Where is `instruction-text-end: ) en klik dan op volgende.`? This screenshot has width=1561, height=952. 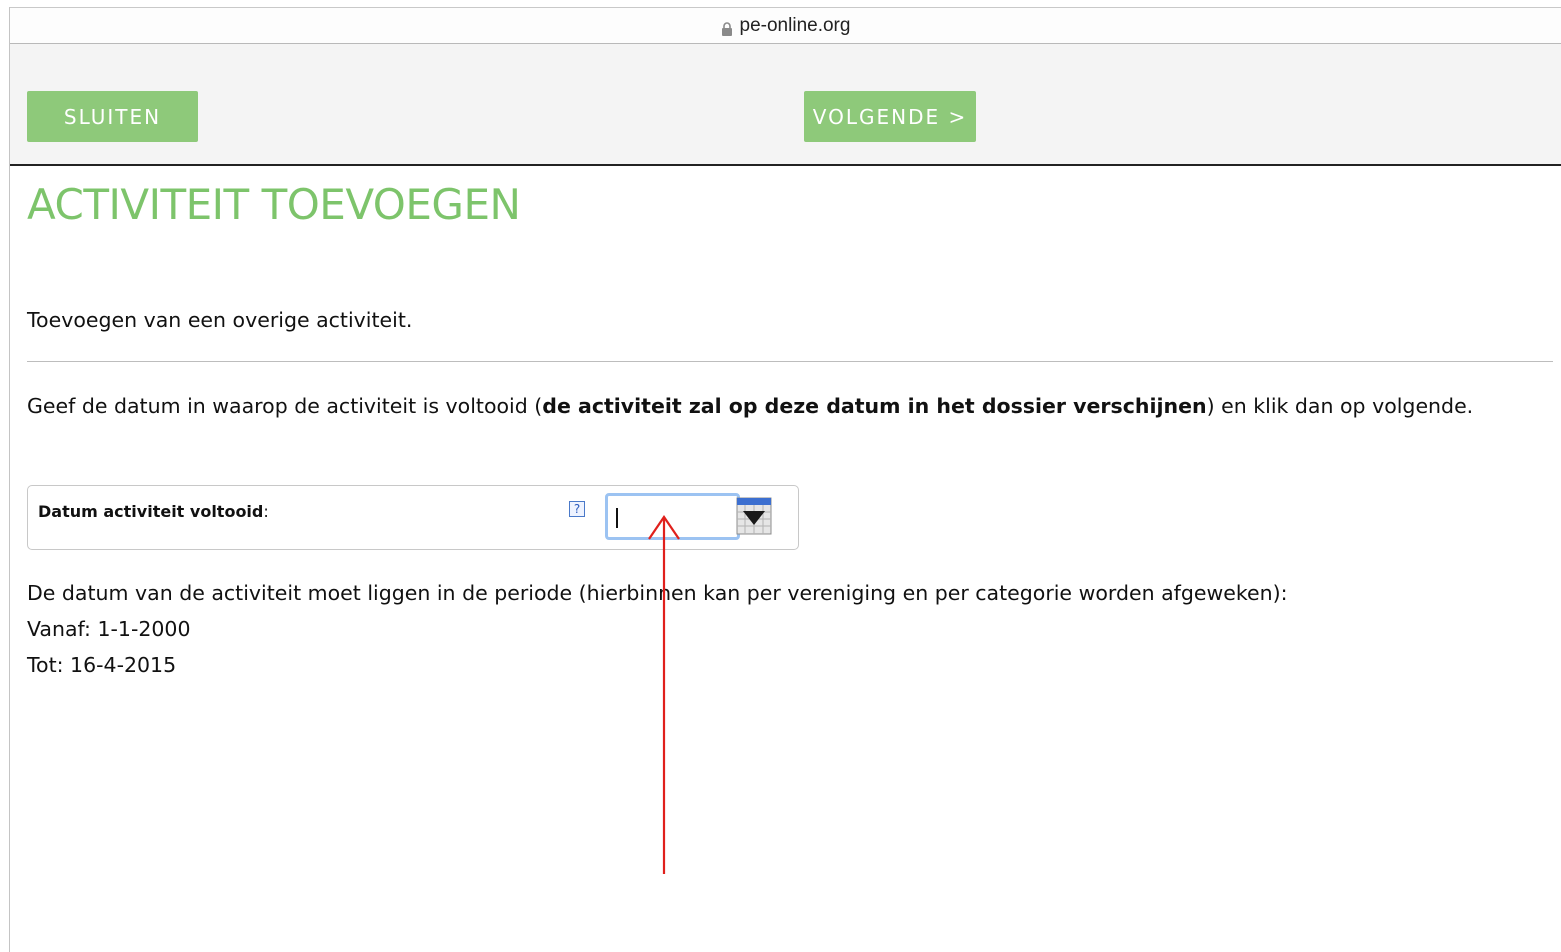 instruction-text-end: ) en klik dan op volgende. is located at coordinates (1340, 406).